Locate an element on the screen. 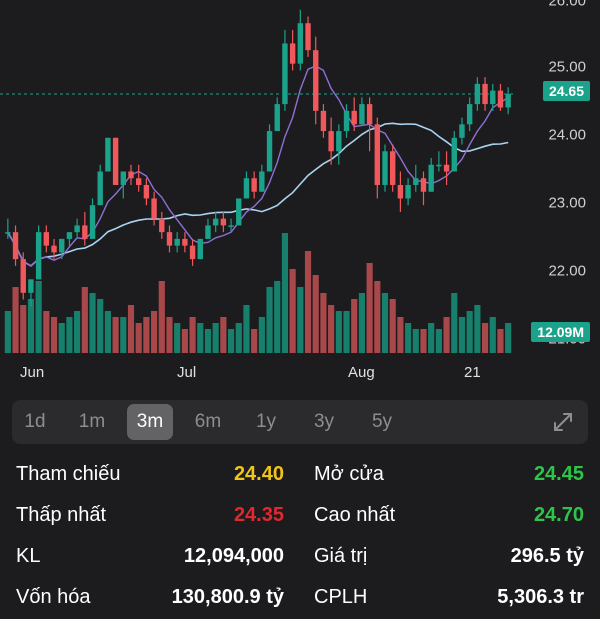 The width and height of the screenshot is (600, 619). stat-value-market-cap: 130,800.9 tỷ is located at coordinates (227, 597).